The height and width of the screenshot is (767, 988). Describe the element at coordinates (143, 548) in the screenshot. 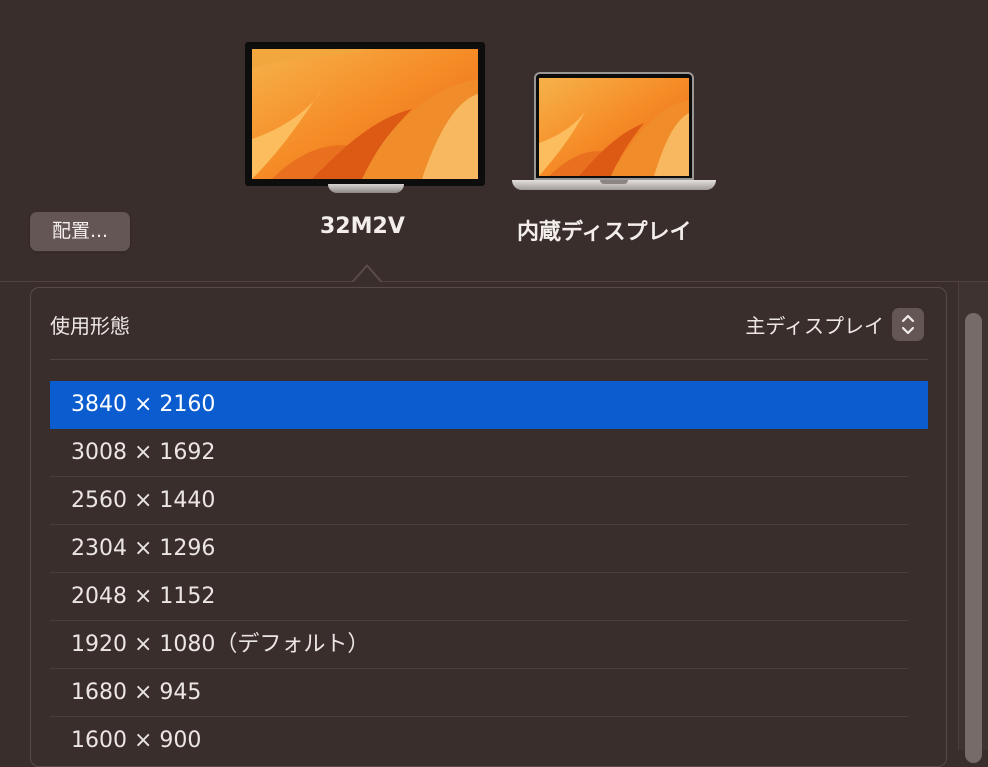

I see `resolution-label: 2304 × 1296` at that location.